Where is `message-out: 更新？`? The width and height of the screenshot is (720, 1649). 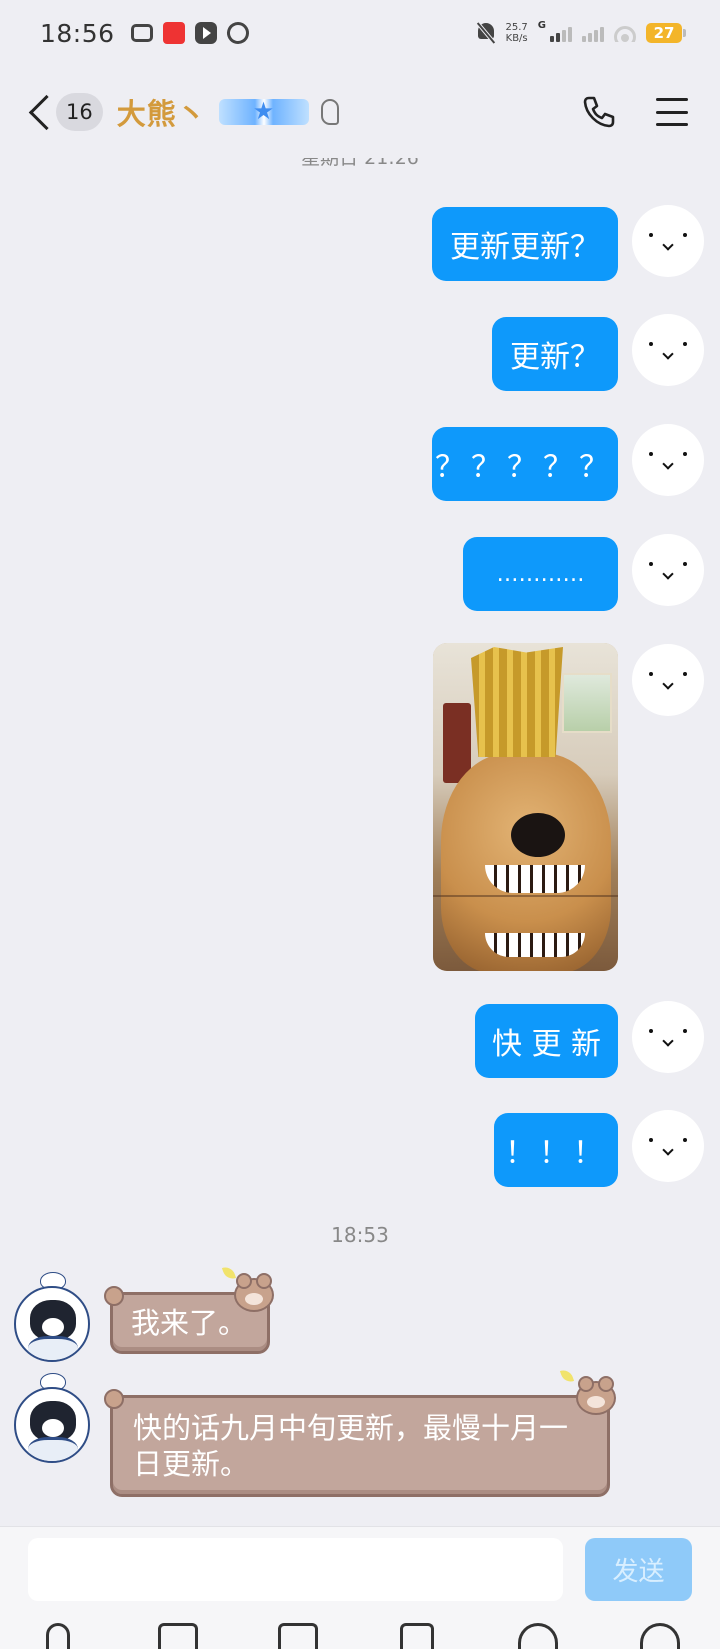 message-out: 更新？ is located at coordinates (598, 352).